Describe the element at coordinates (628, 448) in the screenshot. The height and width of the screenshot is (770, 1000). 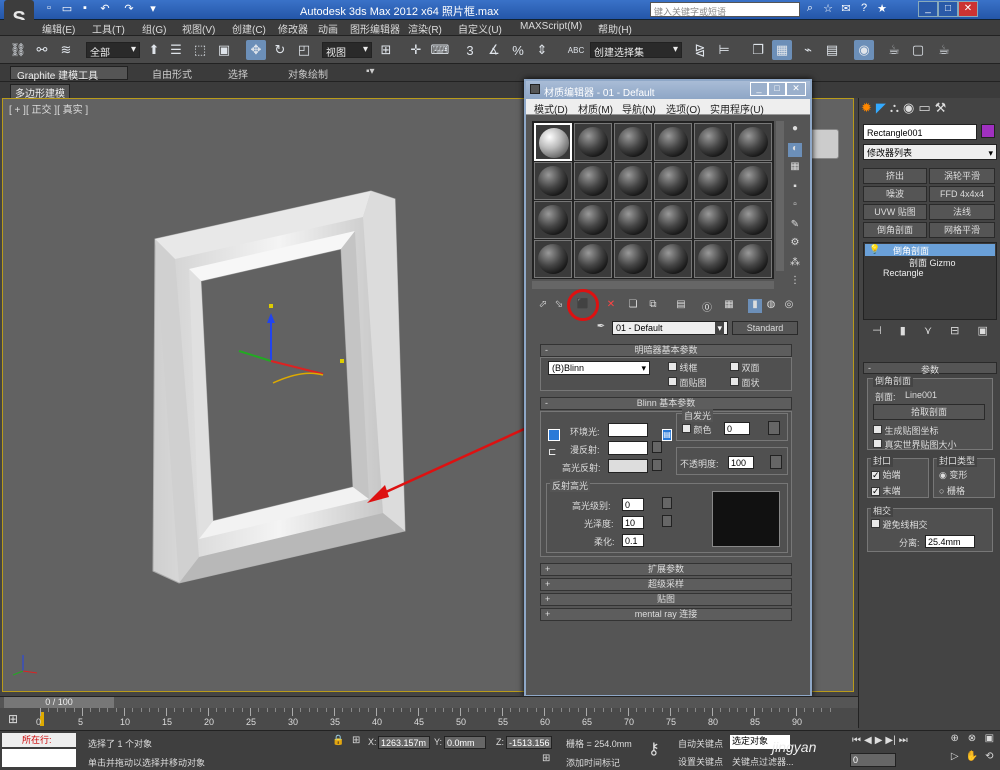
I see `diffuse-swatch` at that location.